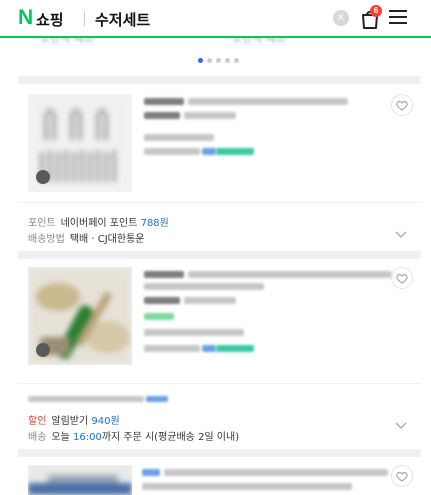  Describe the element at coordinates (154, 223) in the screenshot. I see `points-value: 788원` at that location.